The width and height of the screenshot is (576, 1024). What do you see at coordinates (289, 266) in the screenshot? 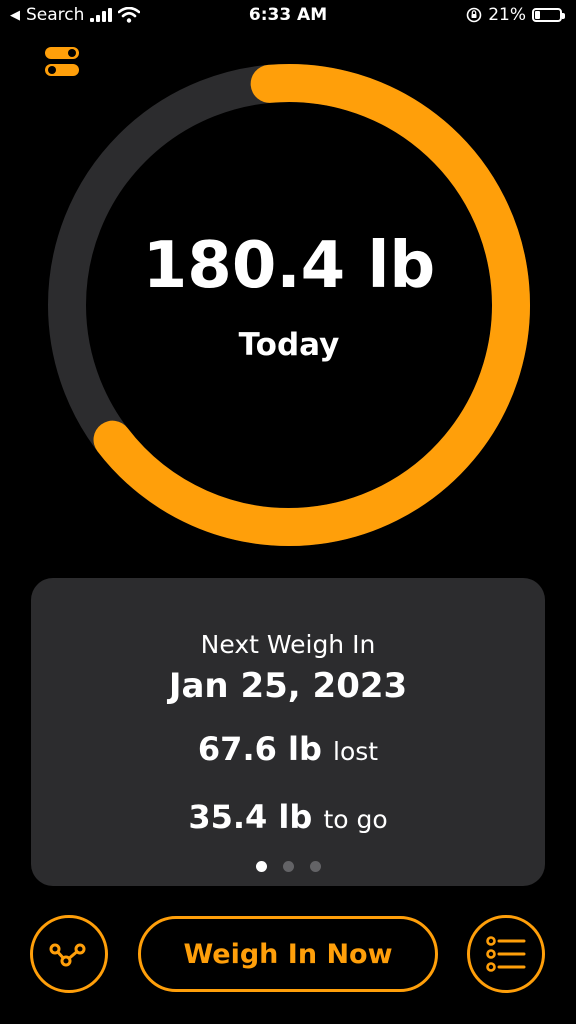
I see `current-weight: 180.4 lb` at bounding box center [289, 266].